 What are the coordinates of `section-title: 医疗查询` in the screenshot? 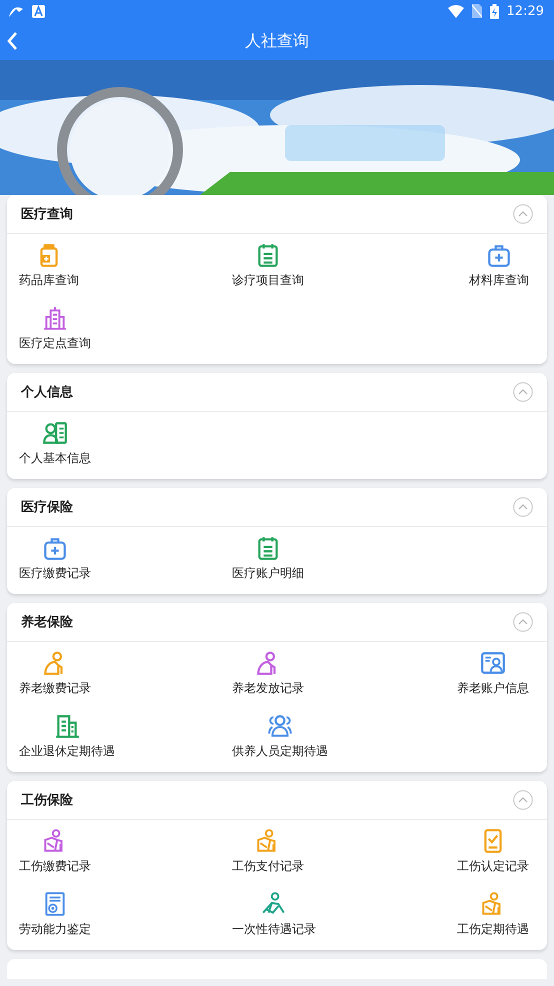 It's located at (47, 214).